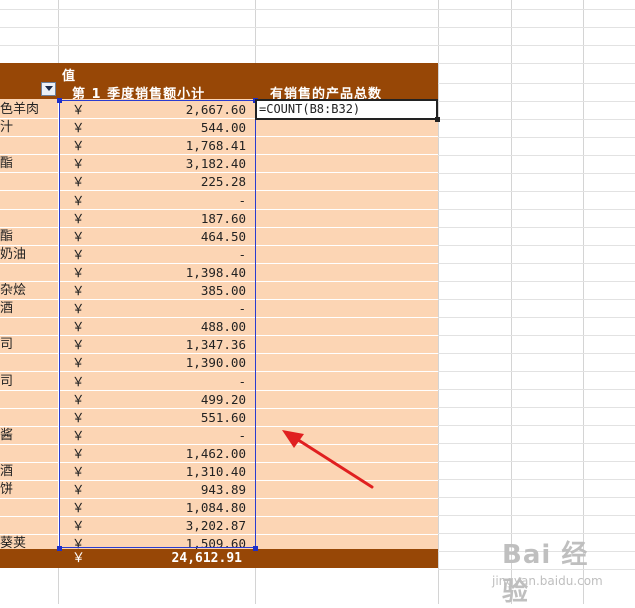 The height and width of the screenshot is (608, 635). What do you see at coordinates (28, 109) in the screenshot?
I see `product-name-cell: 色羊肉` at bounding box center [28, 109].